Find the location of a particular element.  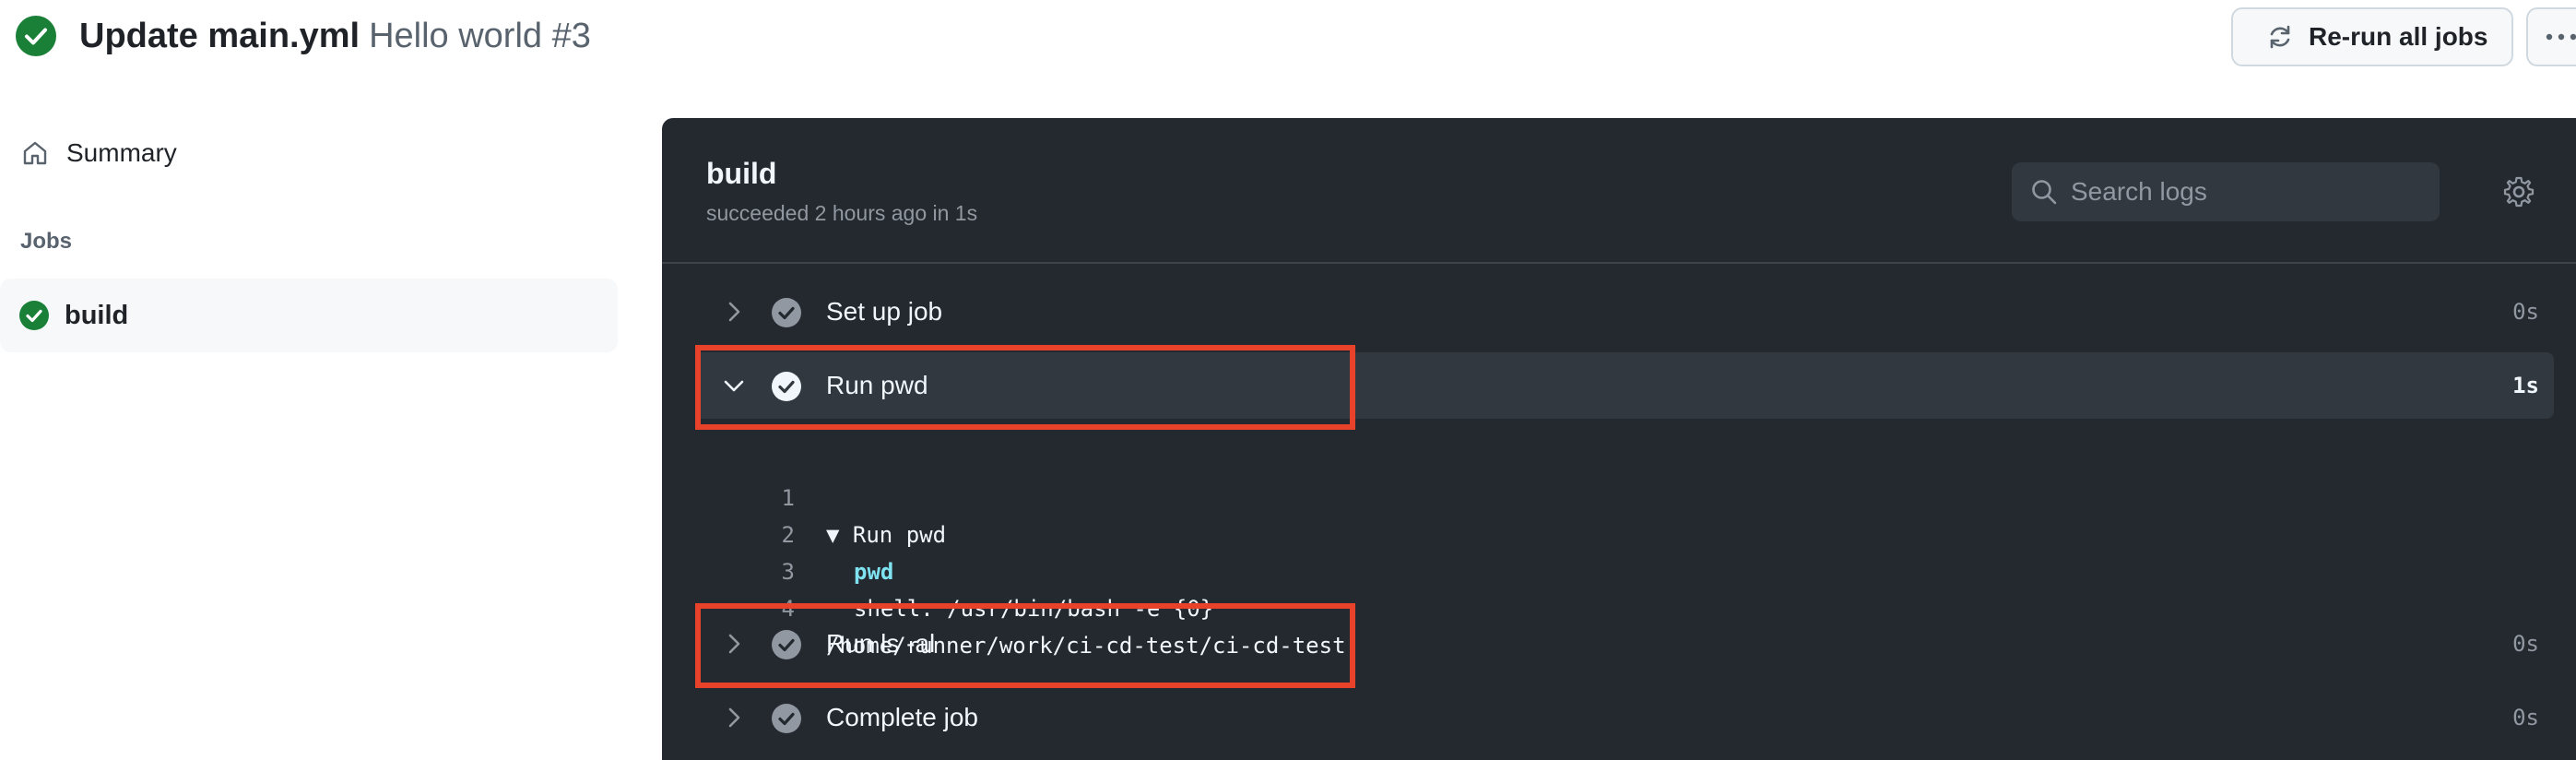

log-header: build succeeded 2 hours ago in 1s is located at coordinates (1619, 191).